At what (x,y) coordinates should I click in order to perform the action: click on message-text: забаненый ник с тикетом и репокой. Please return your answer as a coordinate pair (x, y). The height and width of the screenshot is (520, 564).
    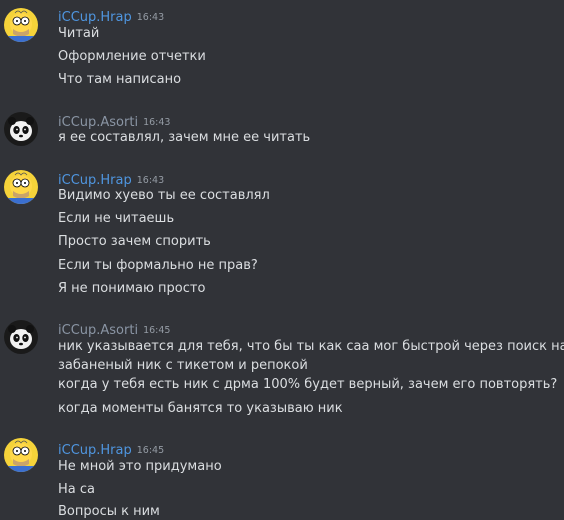
    Looking at the image, I should click on (183, 365).